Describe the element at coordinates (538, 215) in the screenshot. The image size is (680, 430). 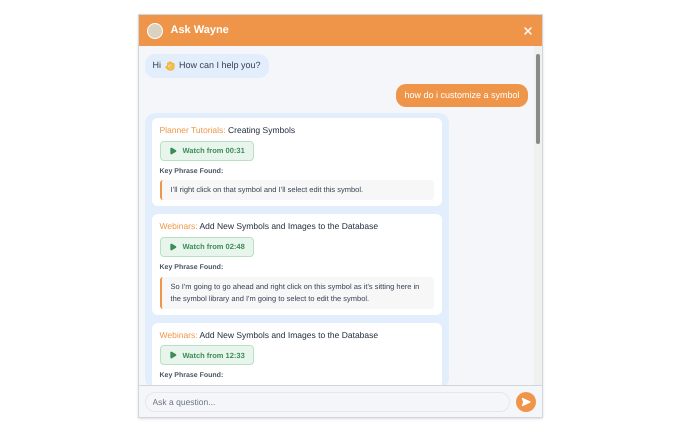
I see `scrollbar` at that location.